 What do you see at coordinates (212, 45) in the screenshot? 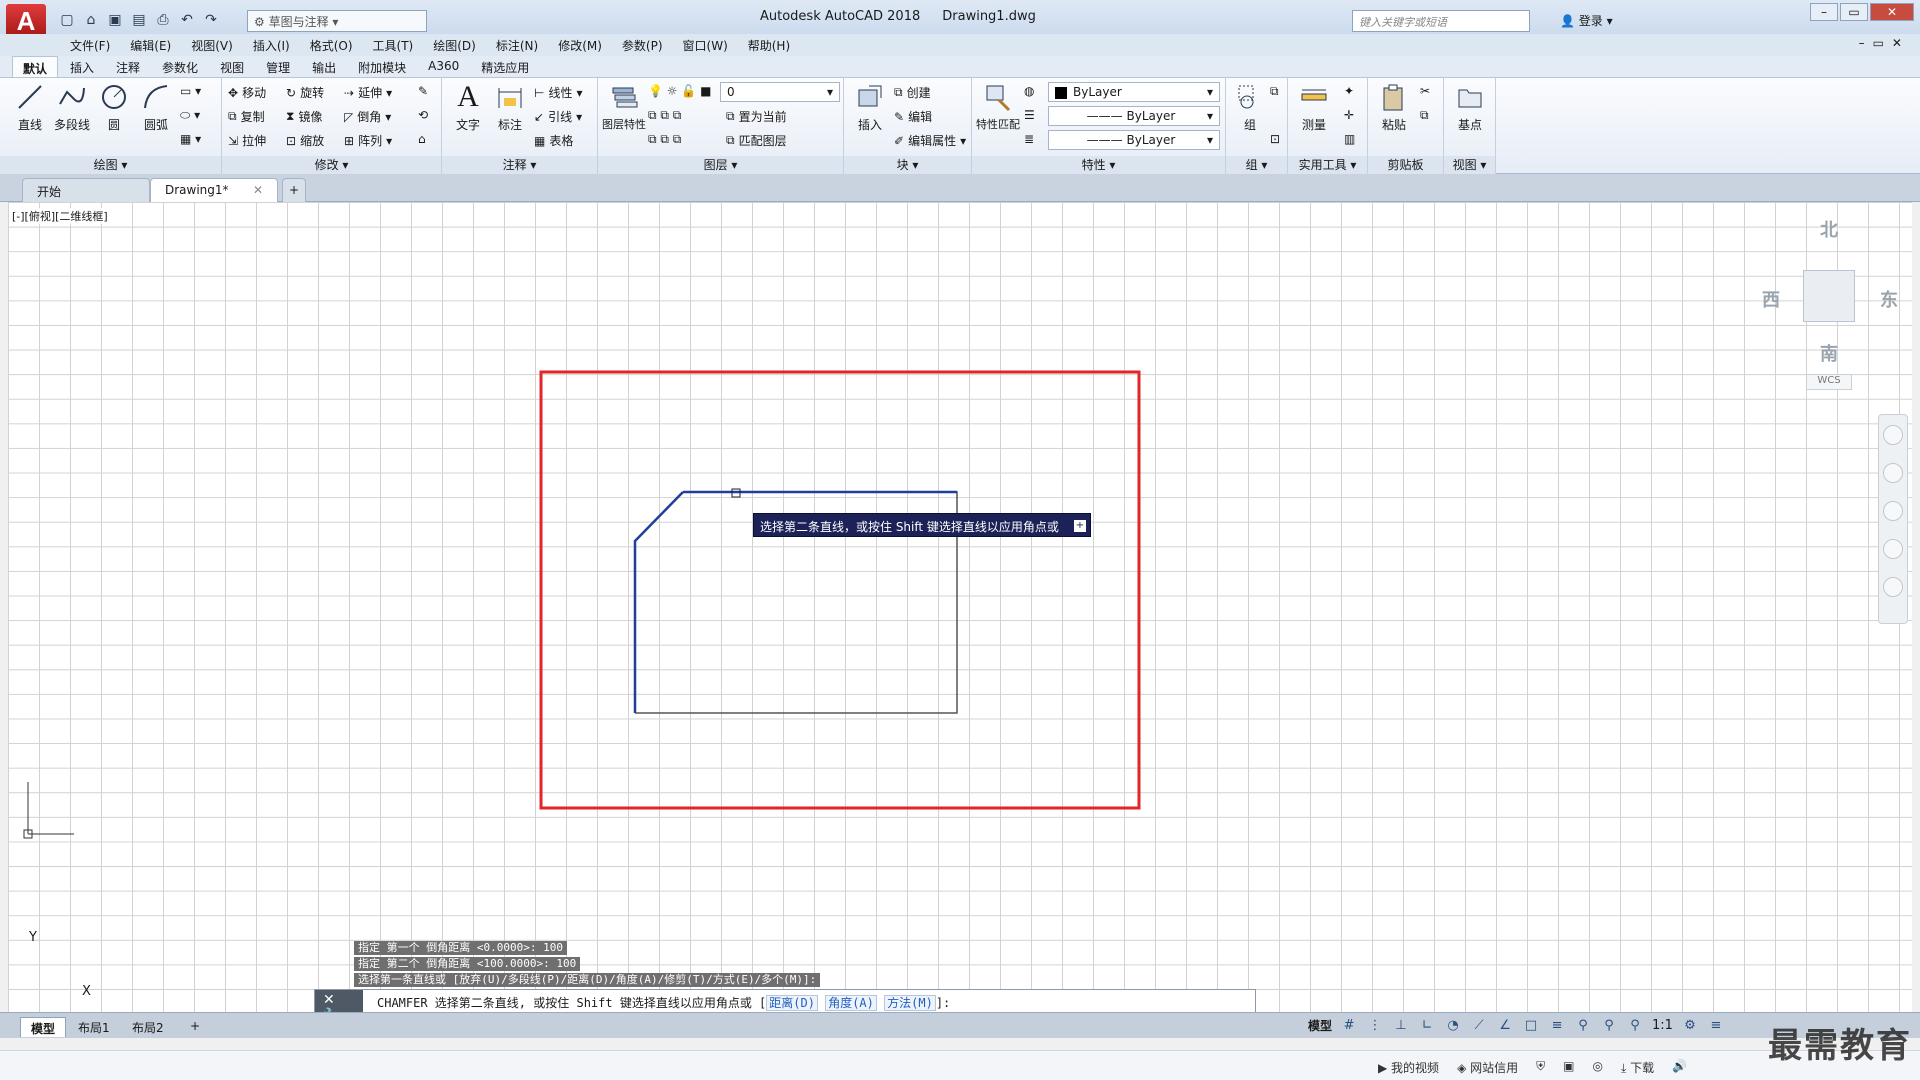
I see `menu-view: 视图(V)` at bounding box center [212, 45].